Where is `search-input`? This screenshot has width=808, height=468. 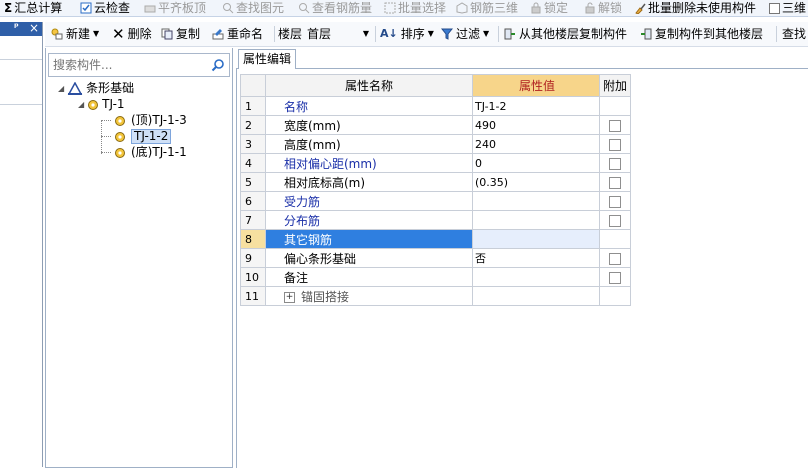
search-input is located at coordinates (128, 65).